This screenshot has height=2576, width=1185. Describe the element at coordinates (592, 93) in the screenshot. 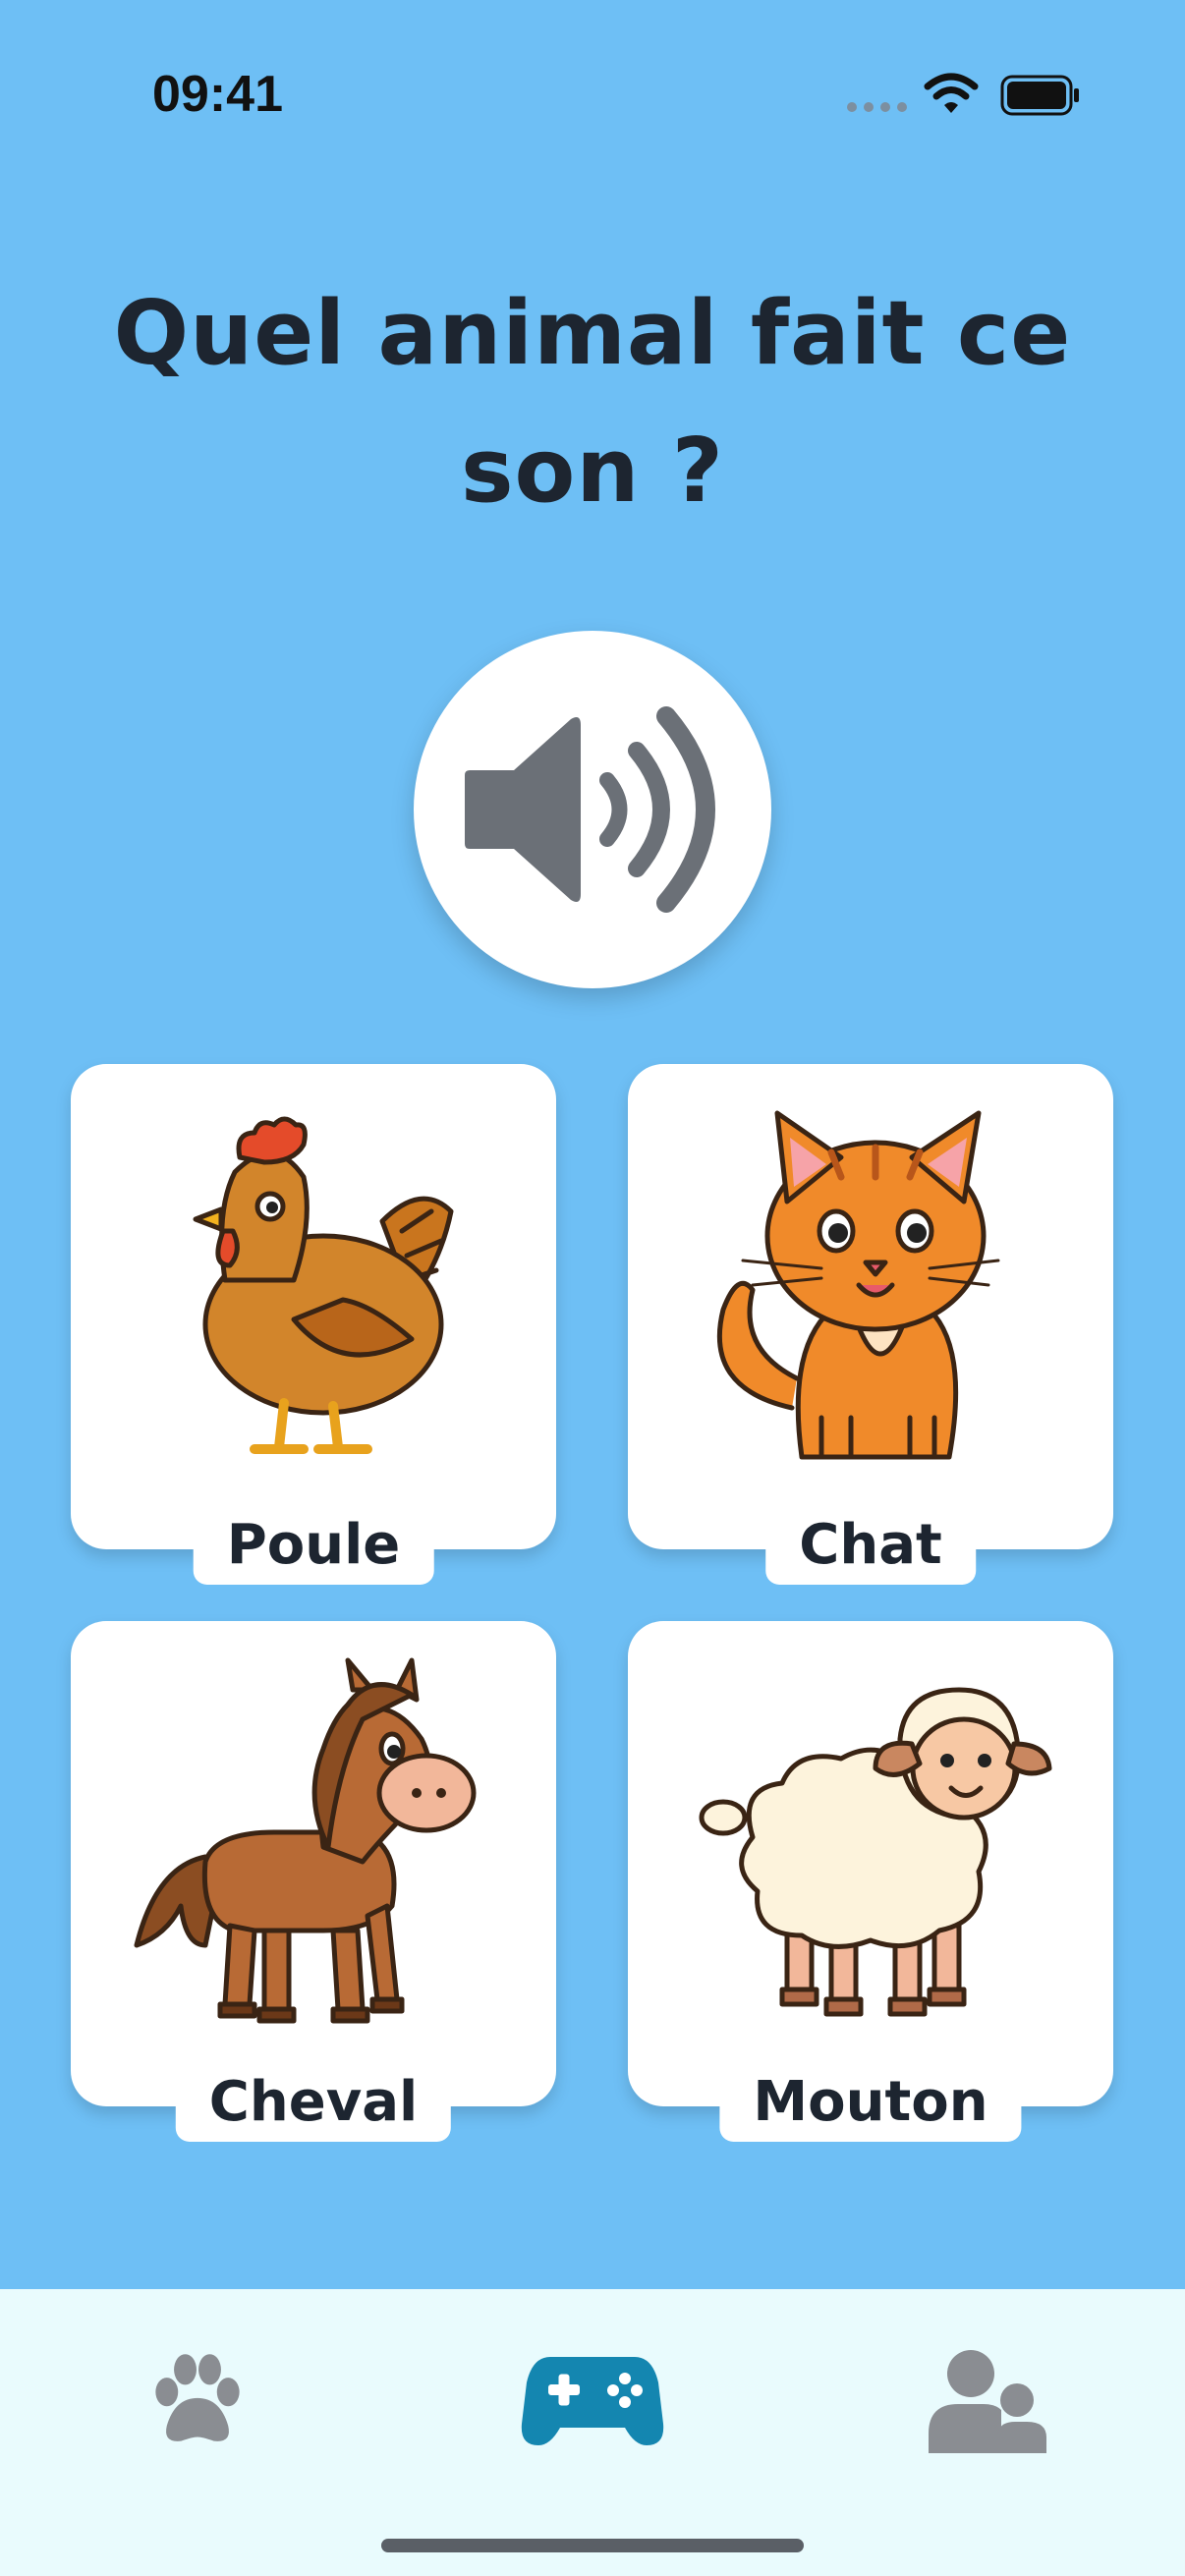

I see `status-bar: 09:41` at that location.